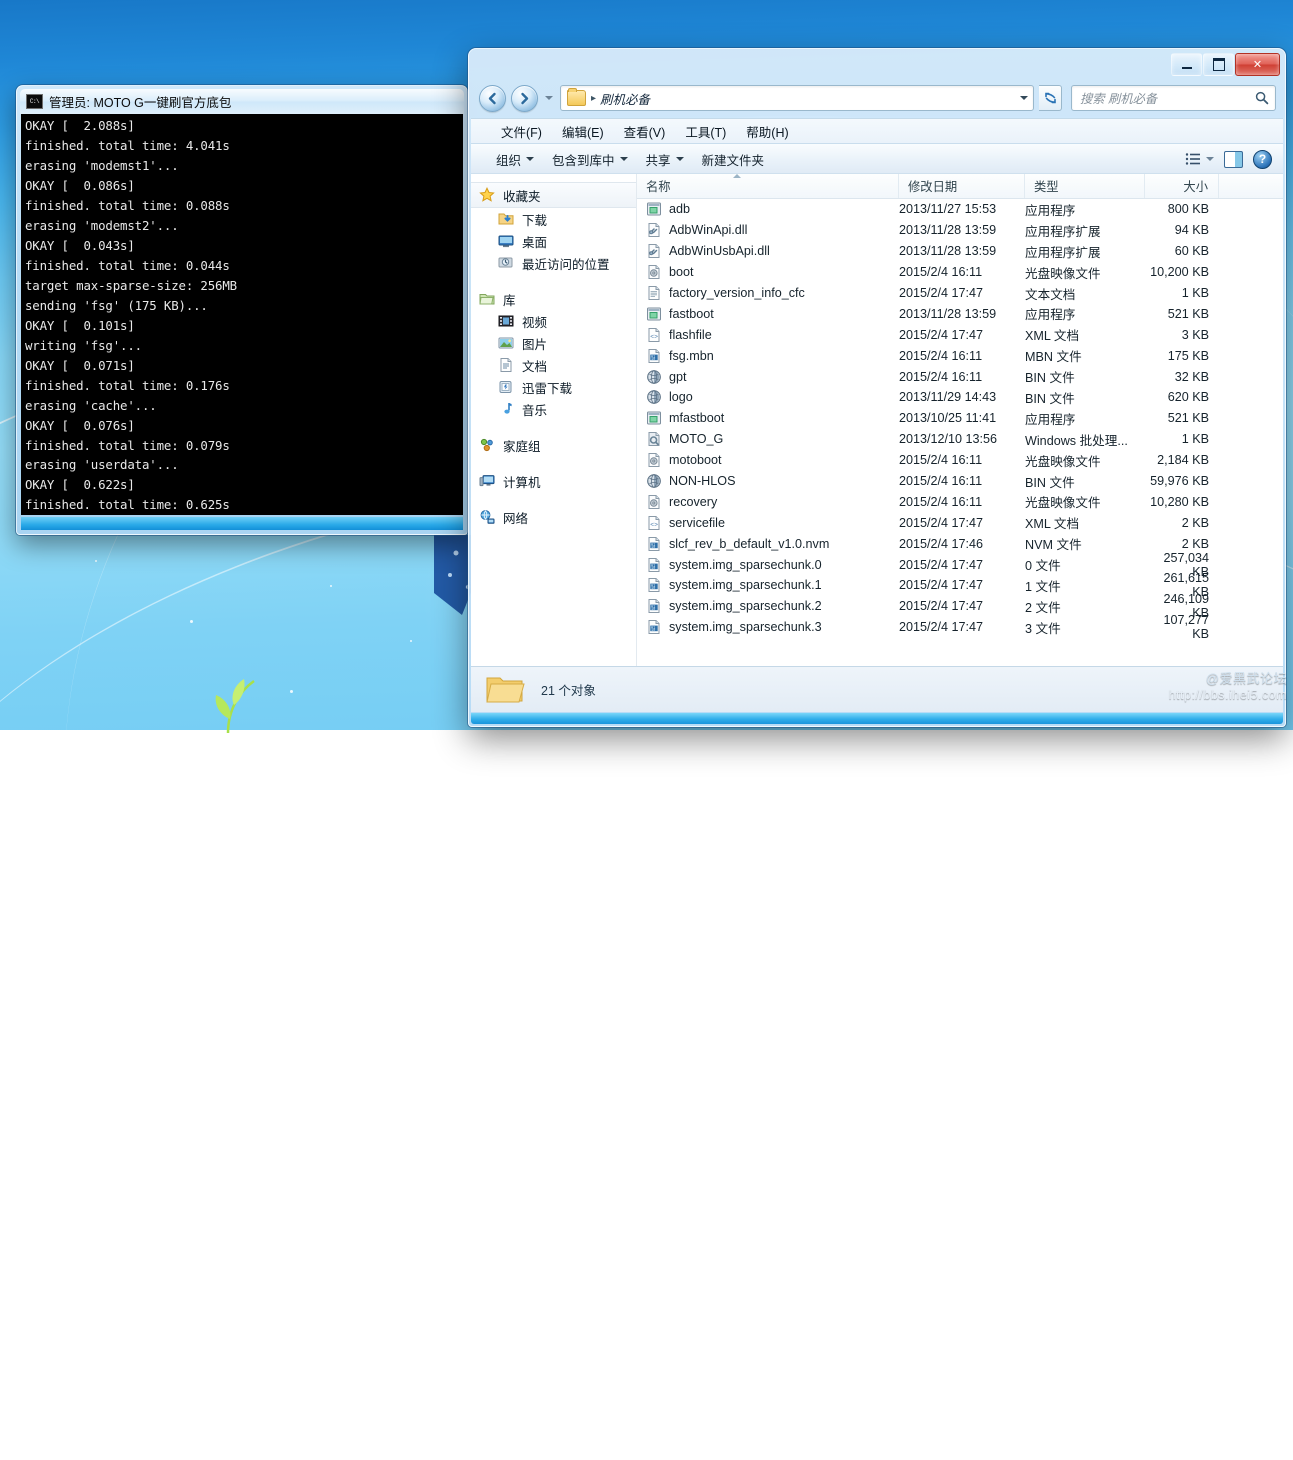  I want to click on console-line: finished. total time: 0.044s, so click(127, 265).